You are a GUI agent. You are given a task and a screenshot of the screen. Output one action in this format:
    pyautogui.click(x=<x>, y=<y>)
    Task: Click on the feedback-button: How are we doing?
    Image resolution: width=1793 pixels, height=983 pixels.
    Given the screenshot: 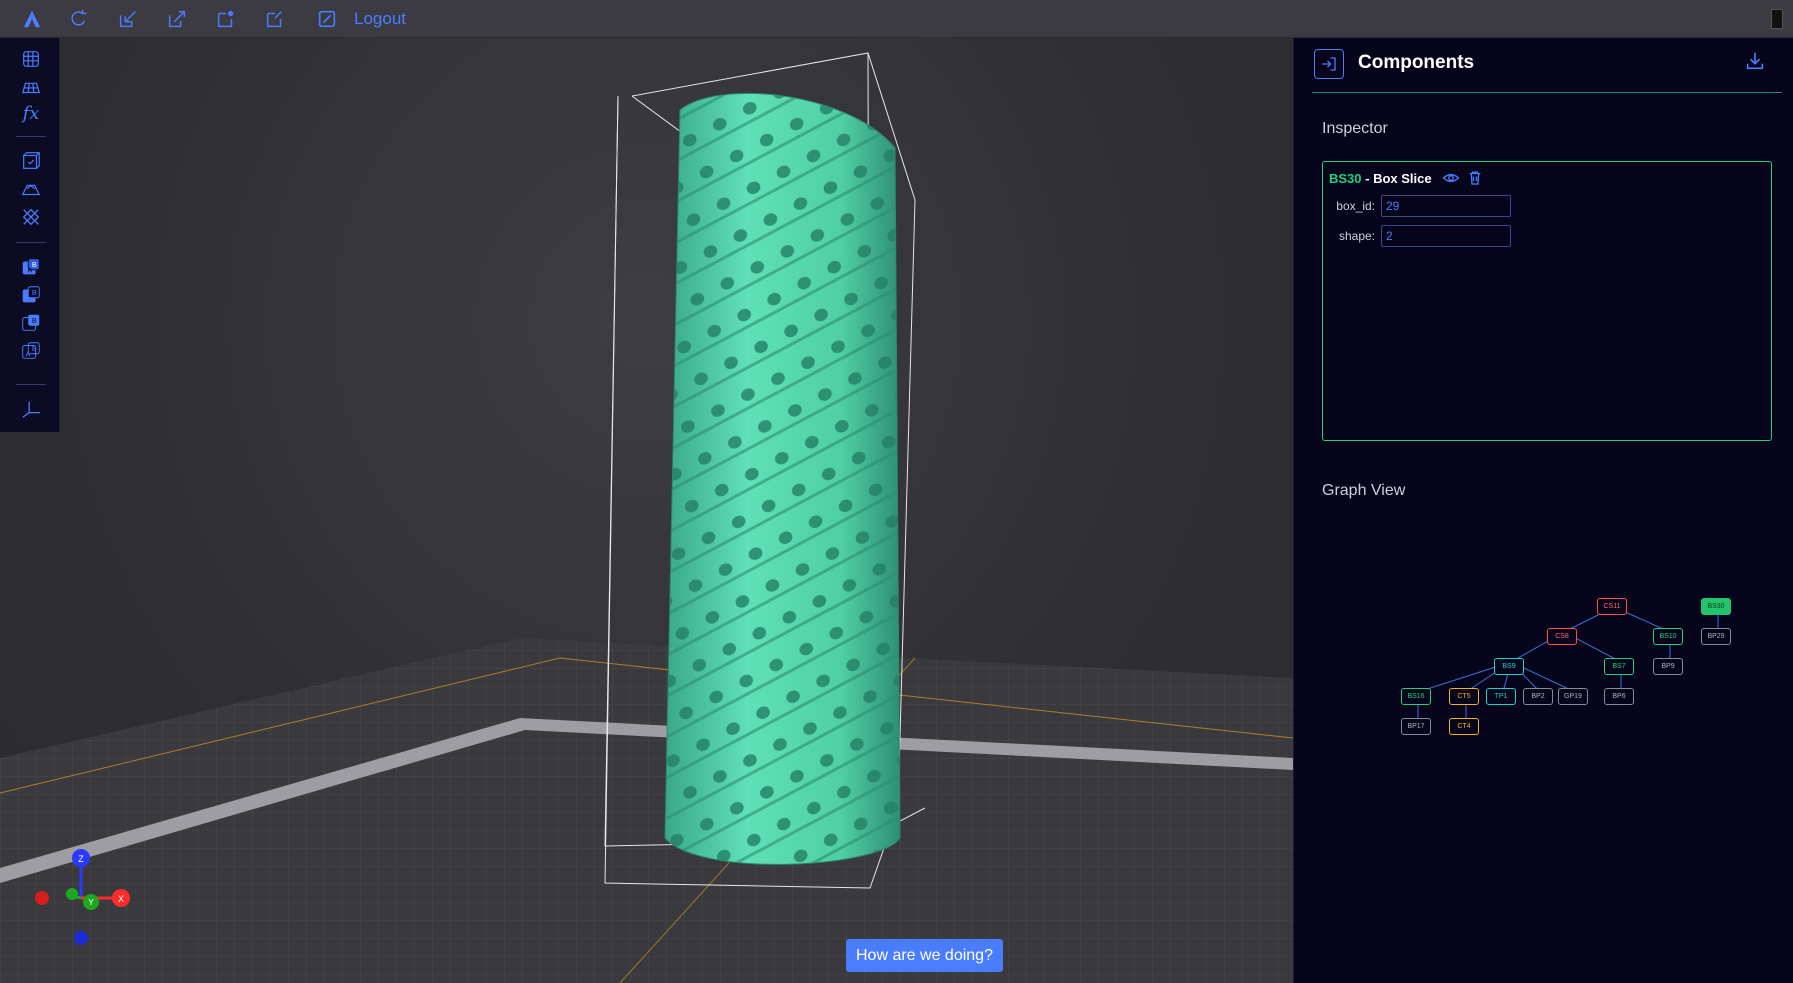 What is the action you would take?
    pyautogui.click(x=924, y=955)
    